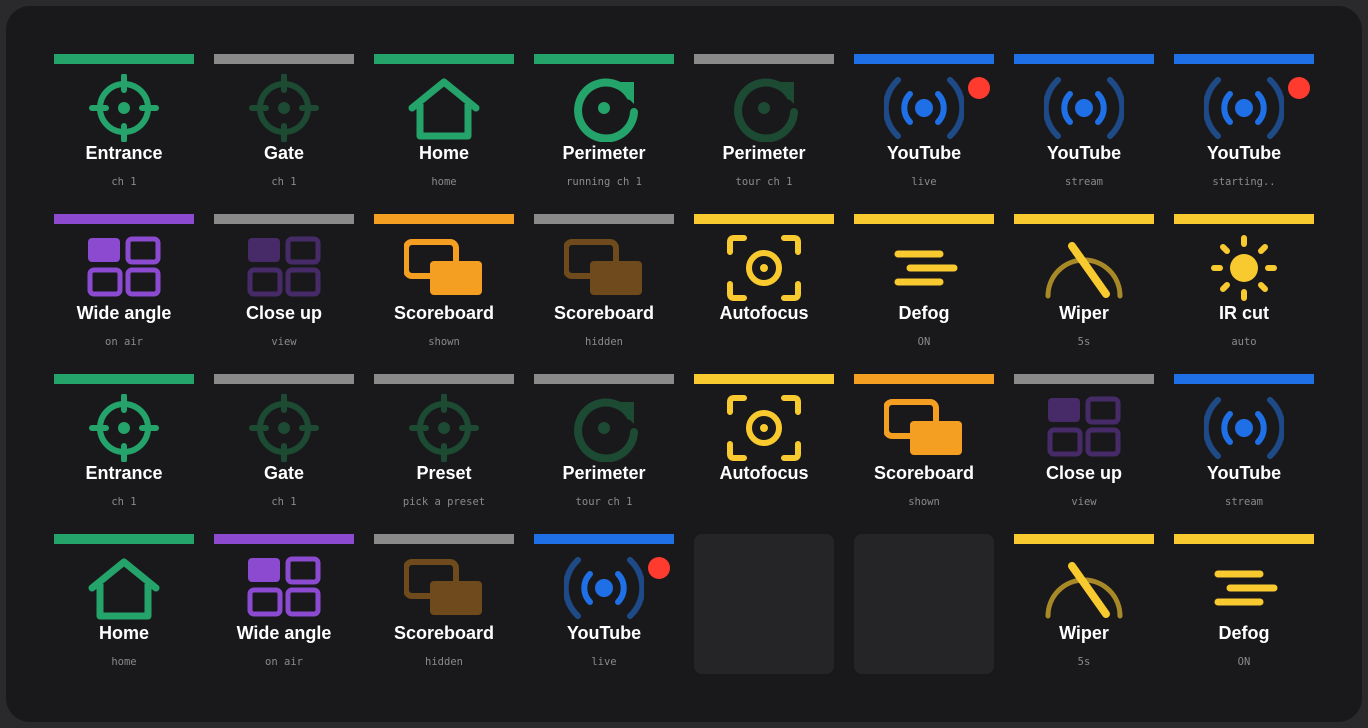 The width and height of the screenshot is (1368, 728). I want to click on autofocus-icon, so click(764, 268).